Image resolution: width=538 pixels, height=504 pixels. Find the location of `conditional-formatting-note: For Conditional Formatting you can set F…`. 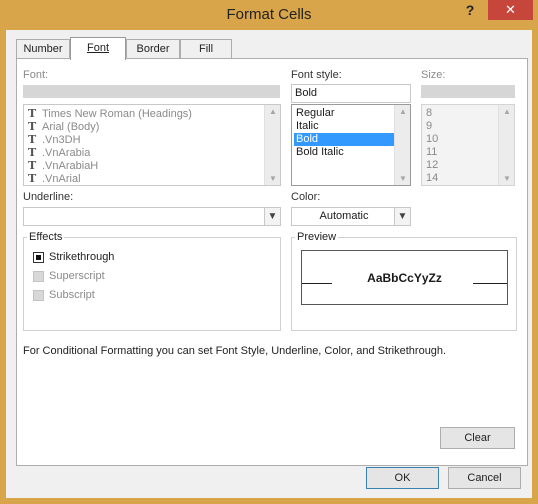

conditional-formatting-note: For Conditional Formatting you can set F… is located at coordinates (235, 351).